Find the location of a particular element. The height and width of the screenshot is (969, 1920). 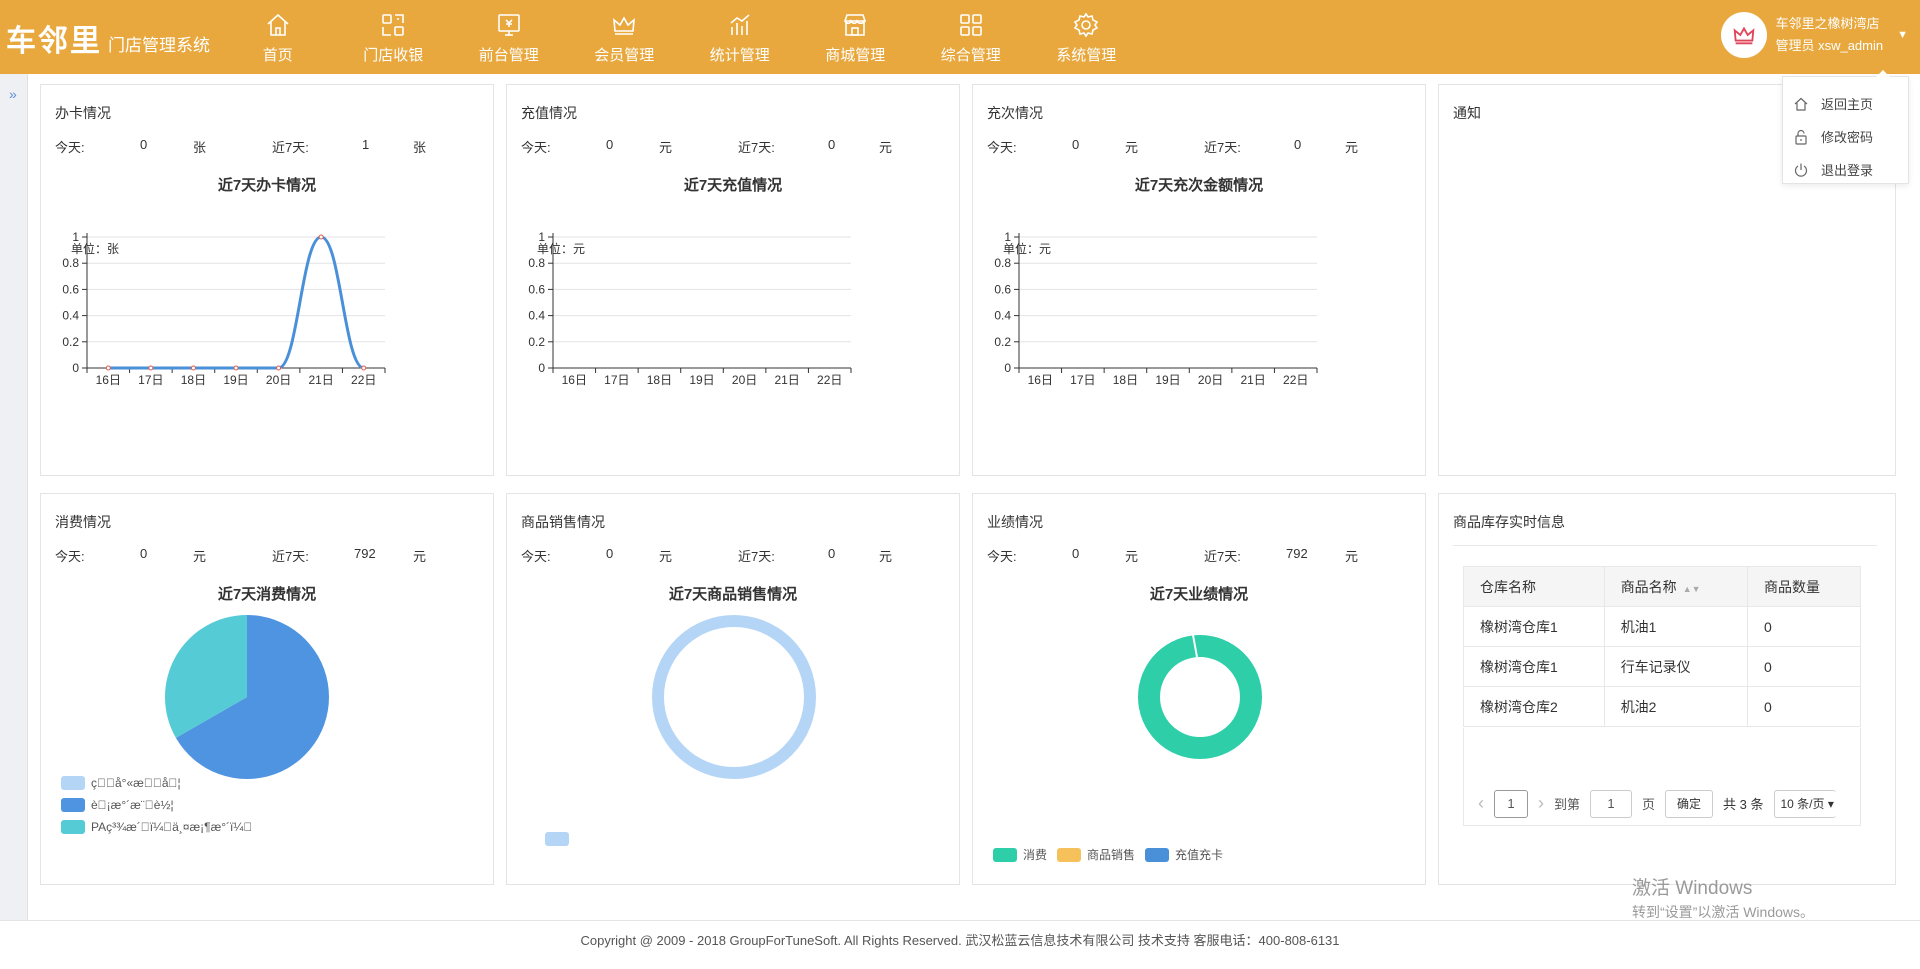

table-row: 橡树湾仓库2 机油2 0 is located at coordinates (1662, 706).